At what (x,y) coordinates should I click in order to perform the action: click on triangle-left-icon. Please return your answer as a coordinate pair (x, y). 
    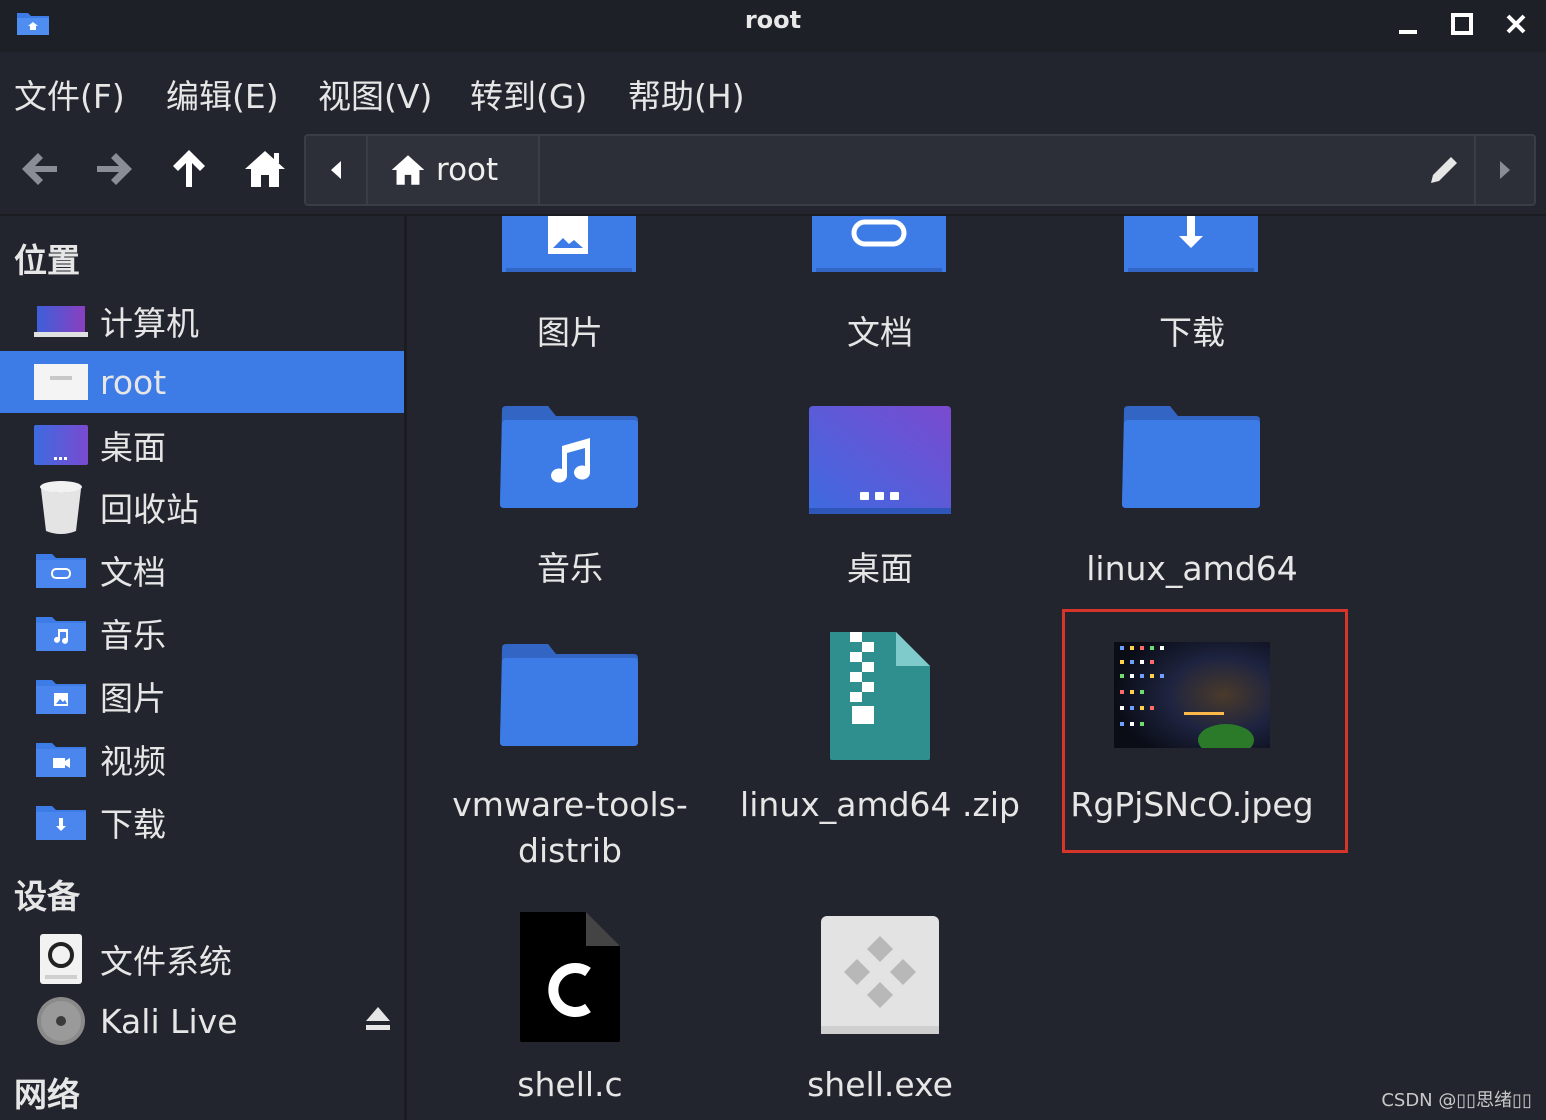
    Looking at the image, I should click on (336, 170).